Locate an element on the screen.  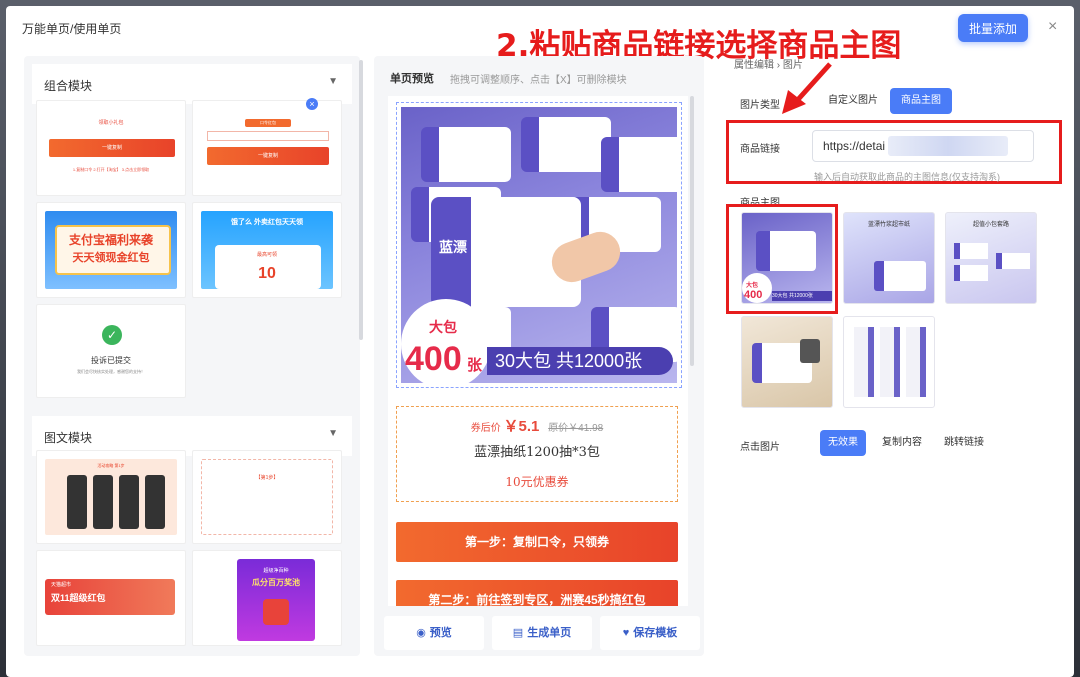
preview-actions: ◉ 预览 ▤ 生成单页 ♥ 保存模板 is located at coordinates (539, 636).